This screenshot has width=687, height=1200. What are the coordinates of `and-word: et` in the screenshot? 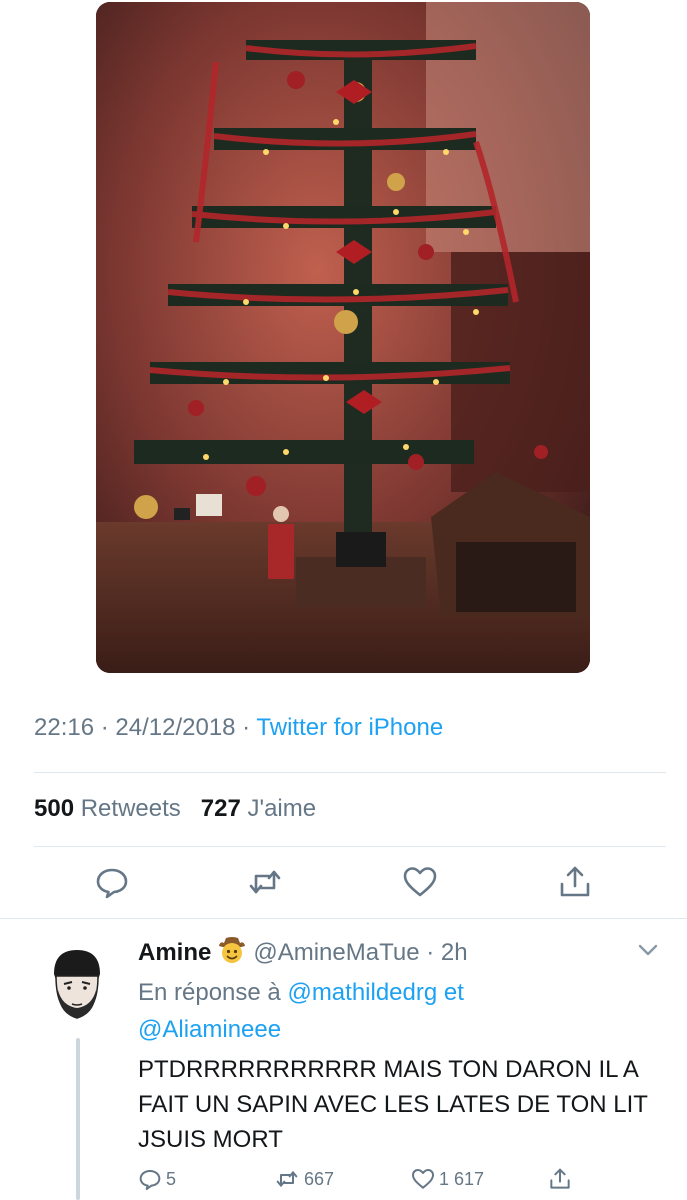 It's located at (453, 992).